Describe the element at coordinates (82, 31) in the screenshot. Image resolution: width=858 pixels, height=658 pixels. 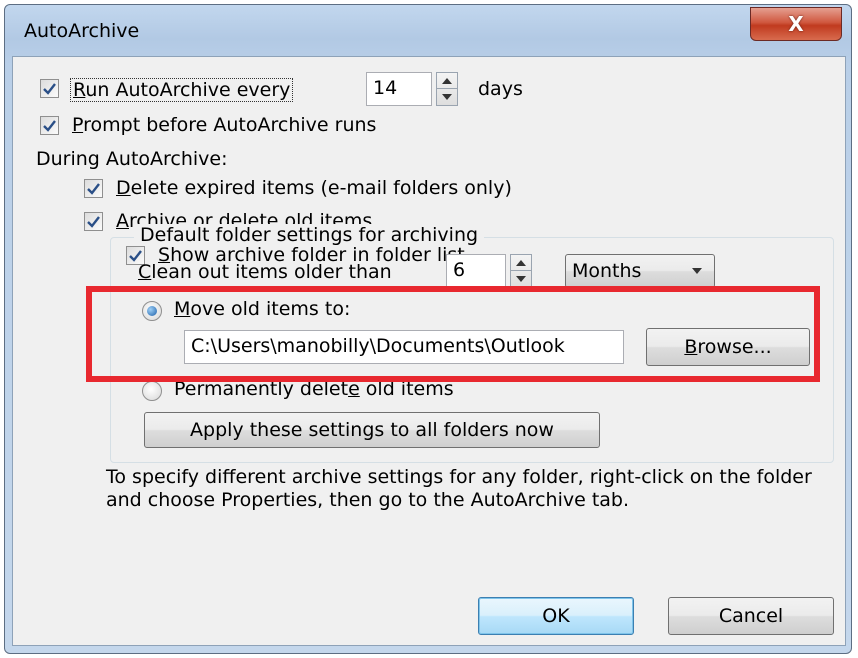
I see `window-title: AutoArchive` at that location.